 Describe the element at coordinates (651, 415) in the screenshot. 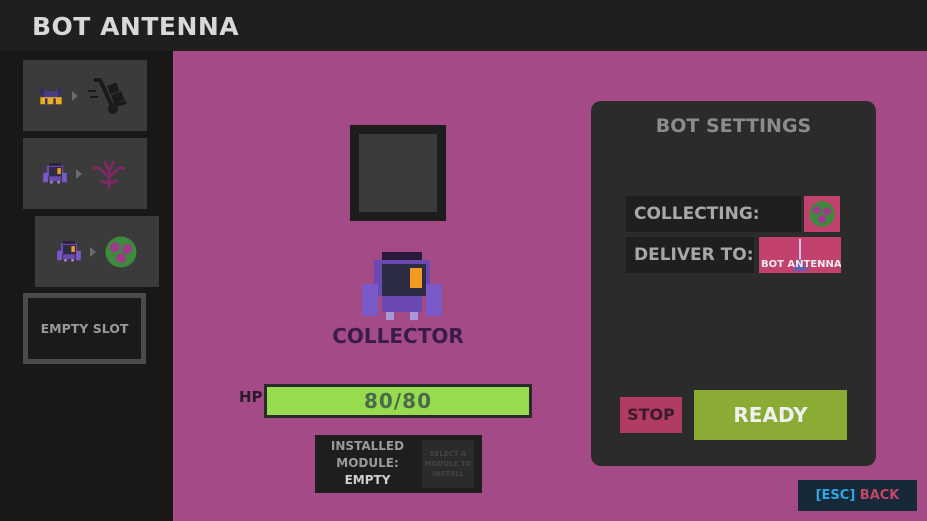

I see `stop-button: STOP` at that location.